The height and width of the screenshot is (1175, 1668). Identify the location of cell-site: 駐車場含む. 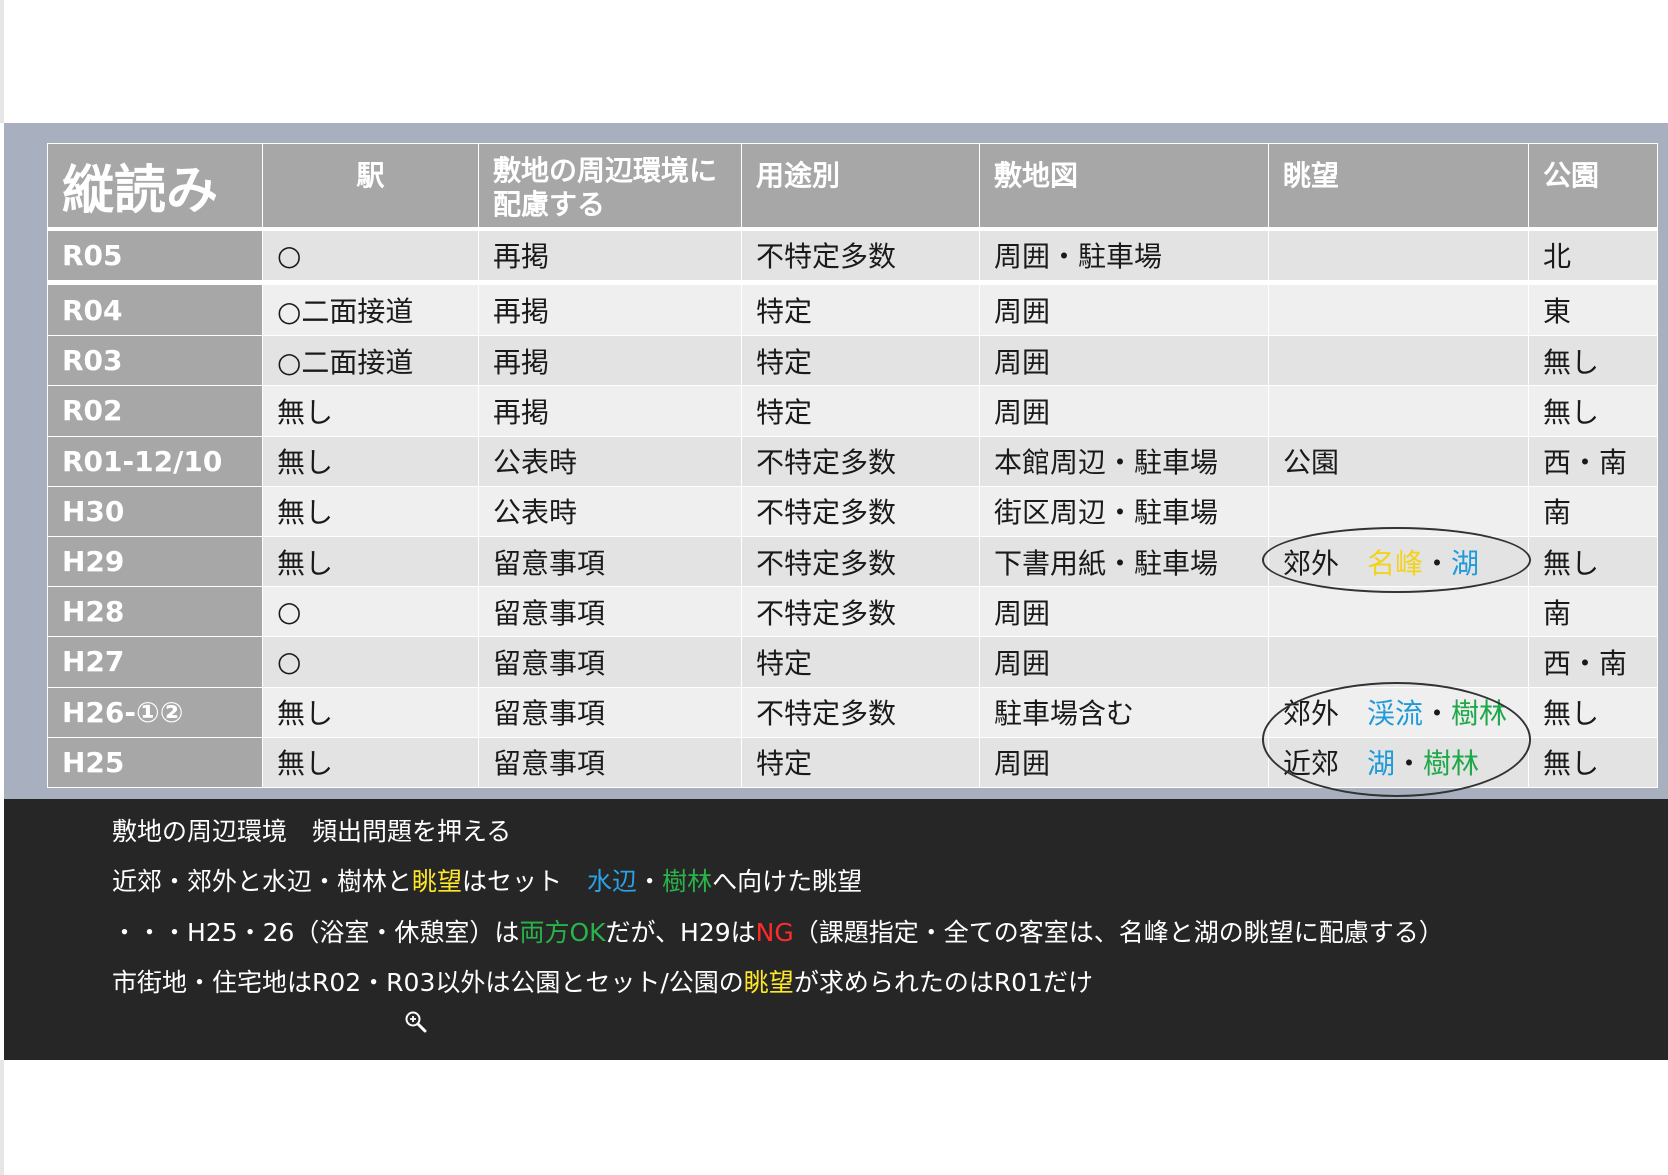
(1124, 712).